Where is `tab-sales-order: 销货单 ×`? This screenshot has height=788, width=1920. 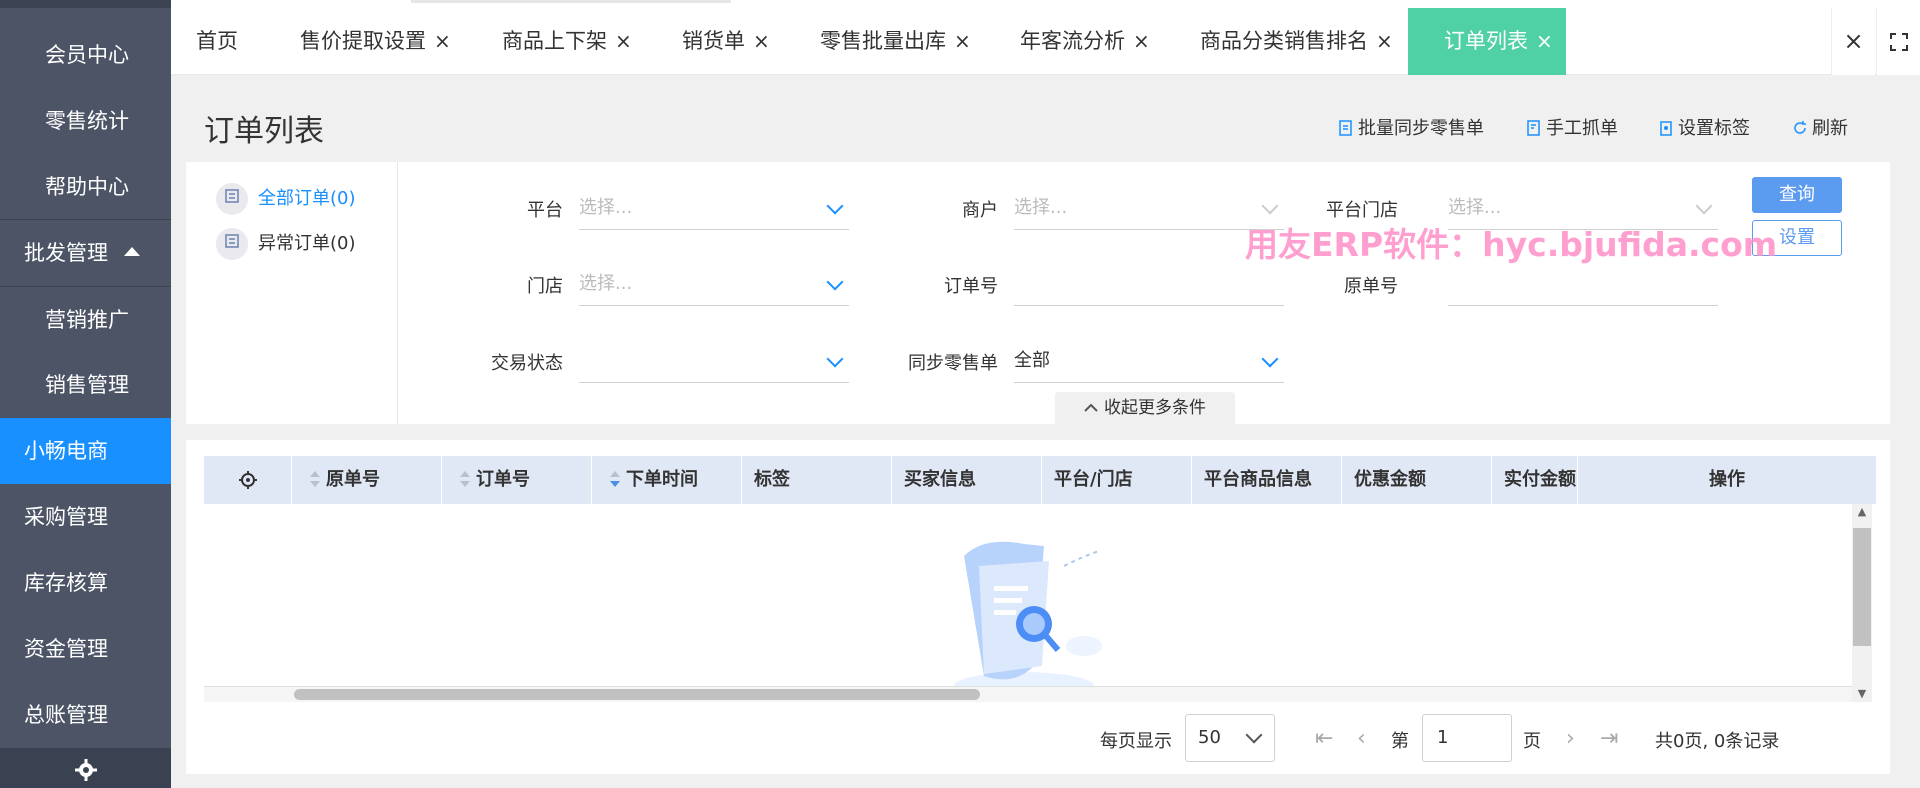
tab-sales-order: 销货单 × is located at coordinates (726, 41).